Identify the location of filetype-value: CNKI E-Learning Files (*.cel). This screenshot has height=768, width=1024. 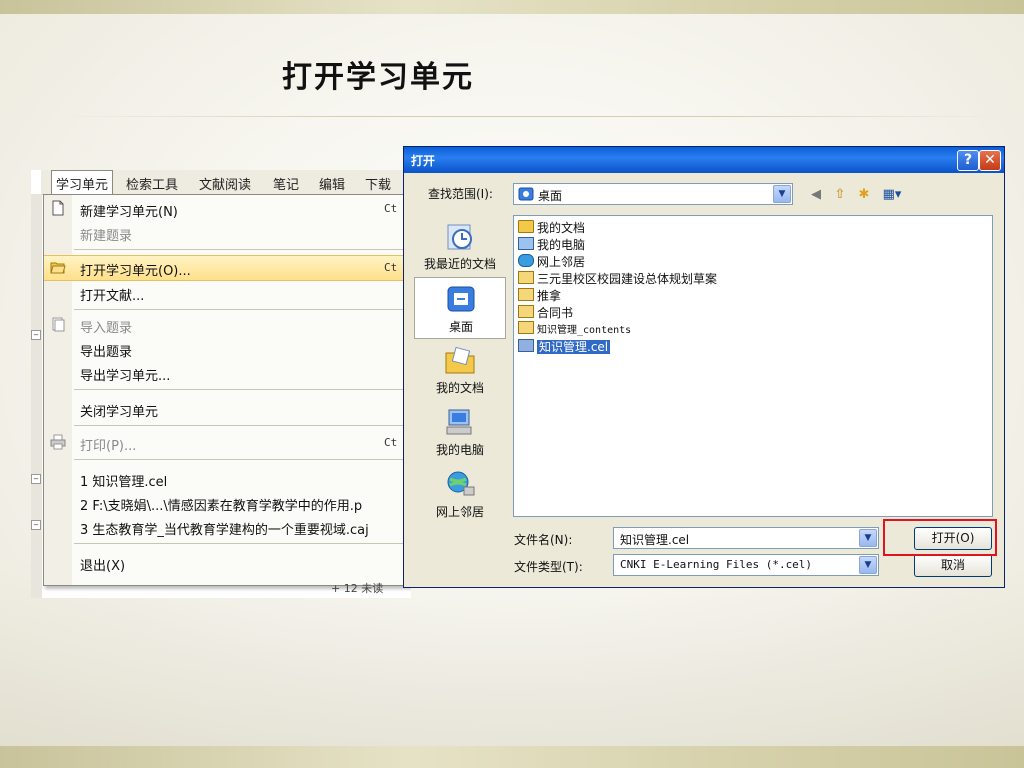
(716, 564).